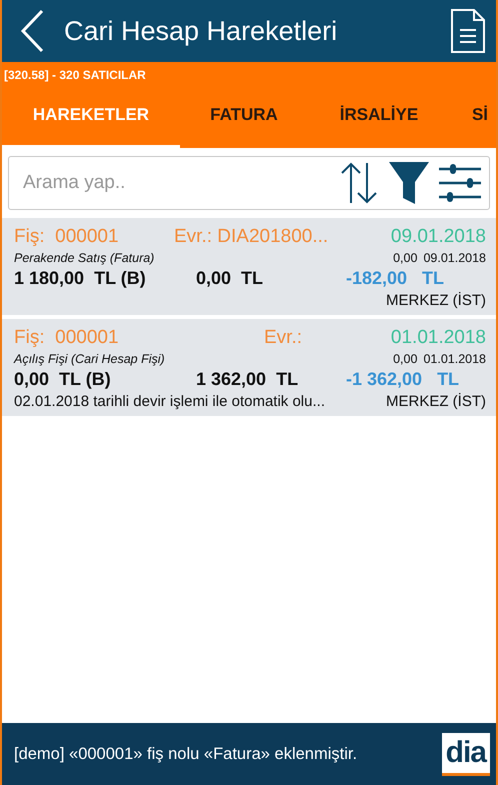 Image resolution: width=498 pixels, height=785 pixels. What do you see at coordinates (466, 754) in the screenshot?
I see `logo: dia` at bounding box center [466, 754].